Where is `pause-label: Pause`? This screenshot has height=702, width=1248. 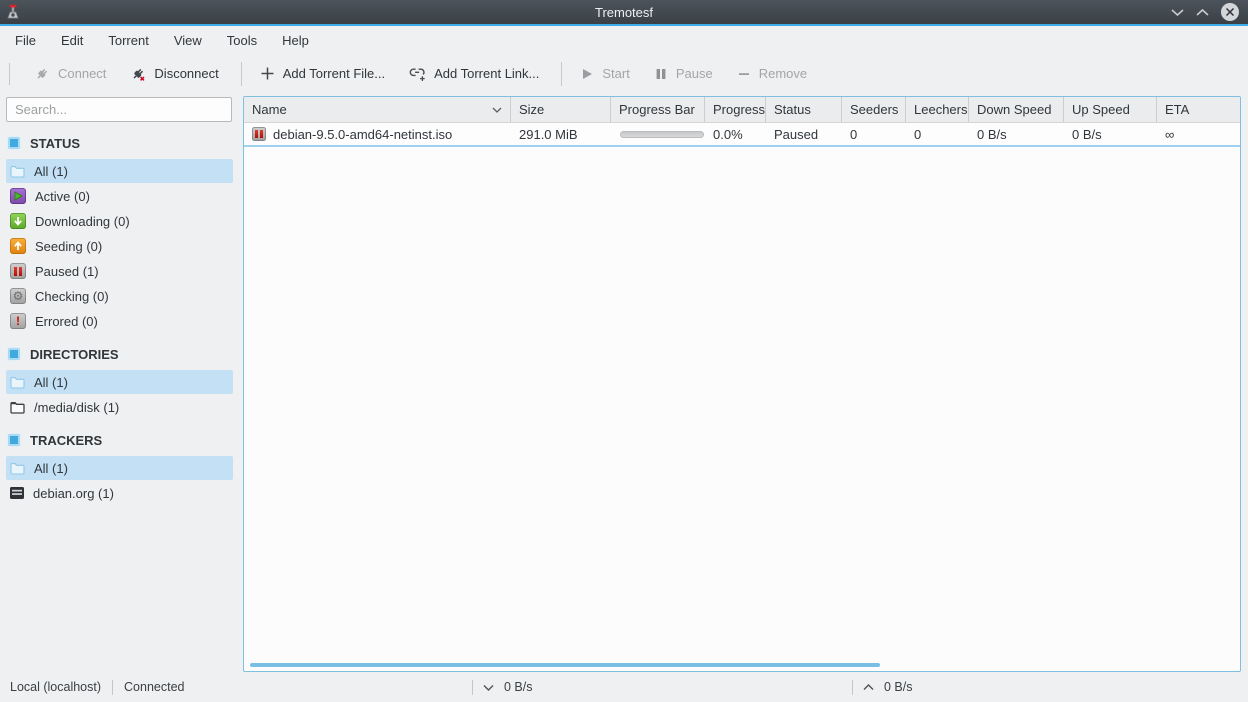 pause-label: Pause is located at coordinates (694, 73).